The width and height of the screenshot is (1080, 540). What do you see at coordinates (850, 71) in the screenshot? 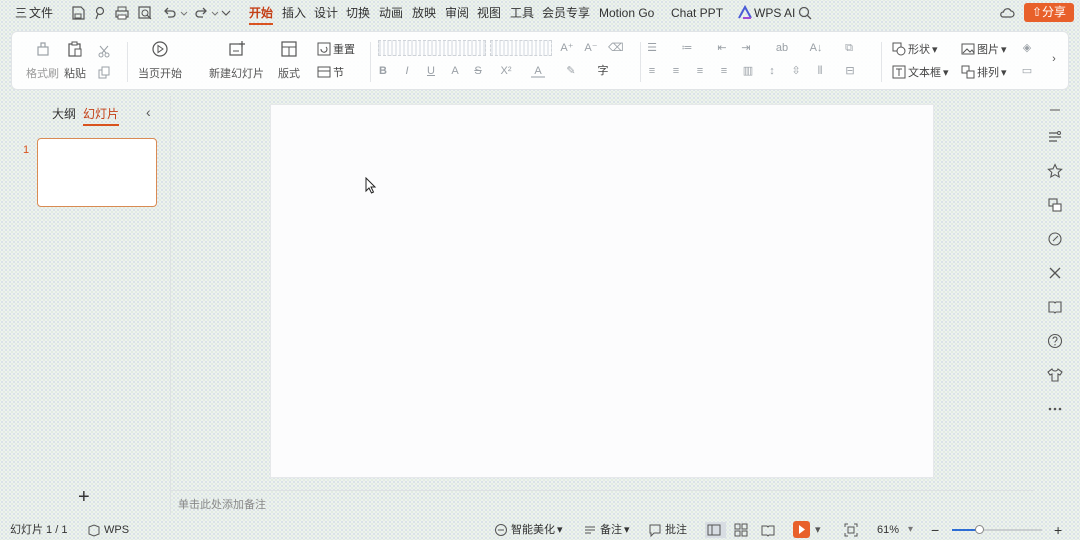
I see `text-align-vertical-icon: ⊟` at bounding box center [850, 71].